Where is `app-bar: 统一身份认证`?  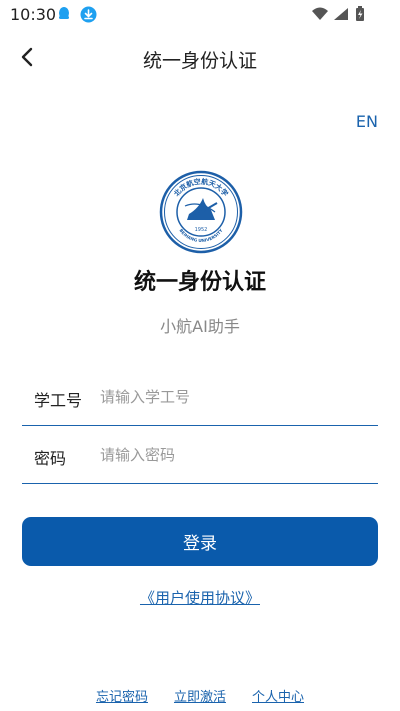 app-bar: 统一身份认证 is located at coordinates (200, 58).